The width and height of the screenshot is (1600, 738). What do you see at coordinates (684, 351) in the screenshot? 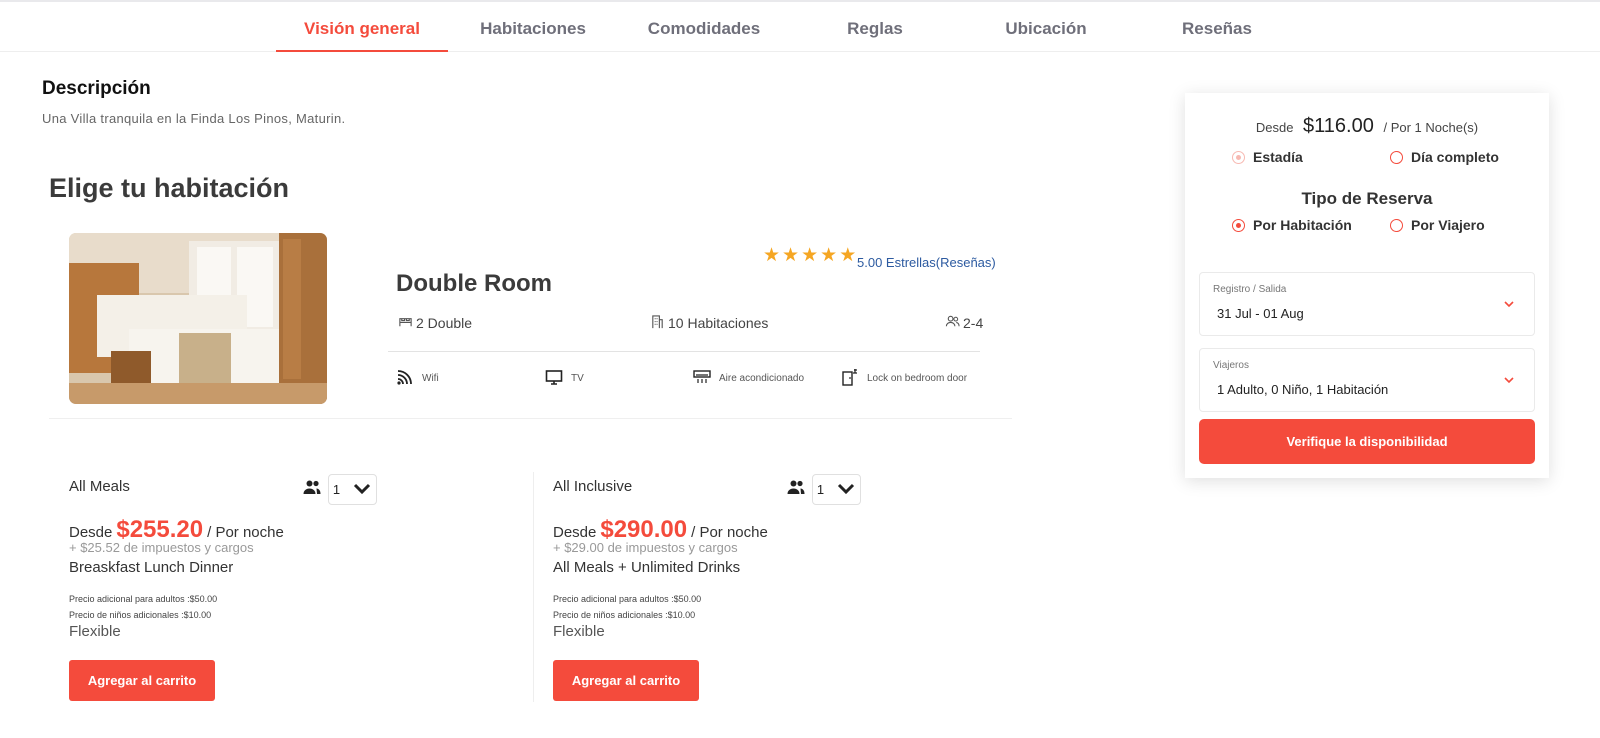
I see `room-divider` at bounding box center [684, 351].